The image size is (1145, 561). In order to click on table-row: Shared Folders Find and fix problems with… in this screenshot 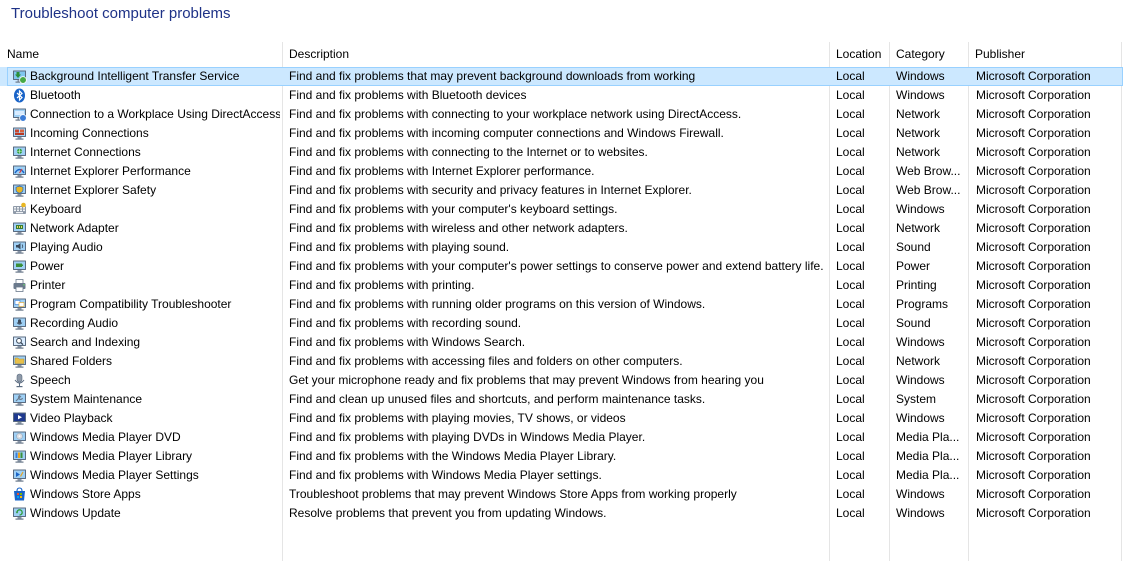, I will do `click(561, 361)`.